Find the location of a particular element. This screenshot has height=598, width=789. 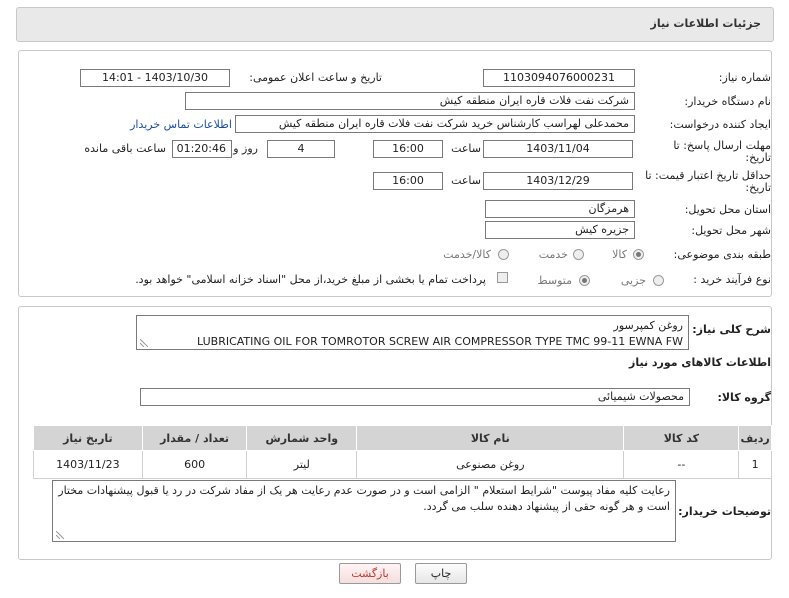

cell-date: 1403/11/23 is located at coordinates (88, 464).